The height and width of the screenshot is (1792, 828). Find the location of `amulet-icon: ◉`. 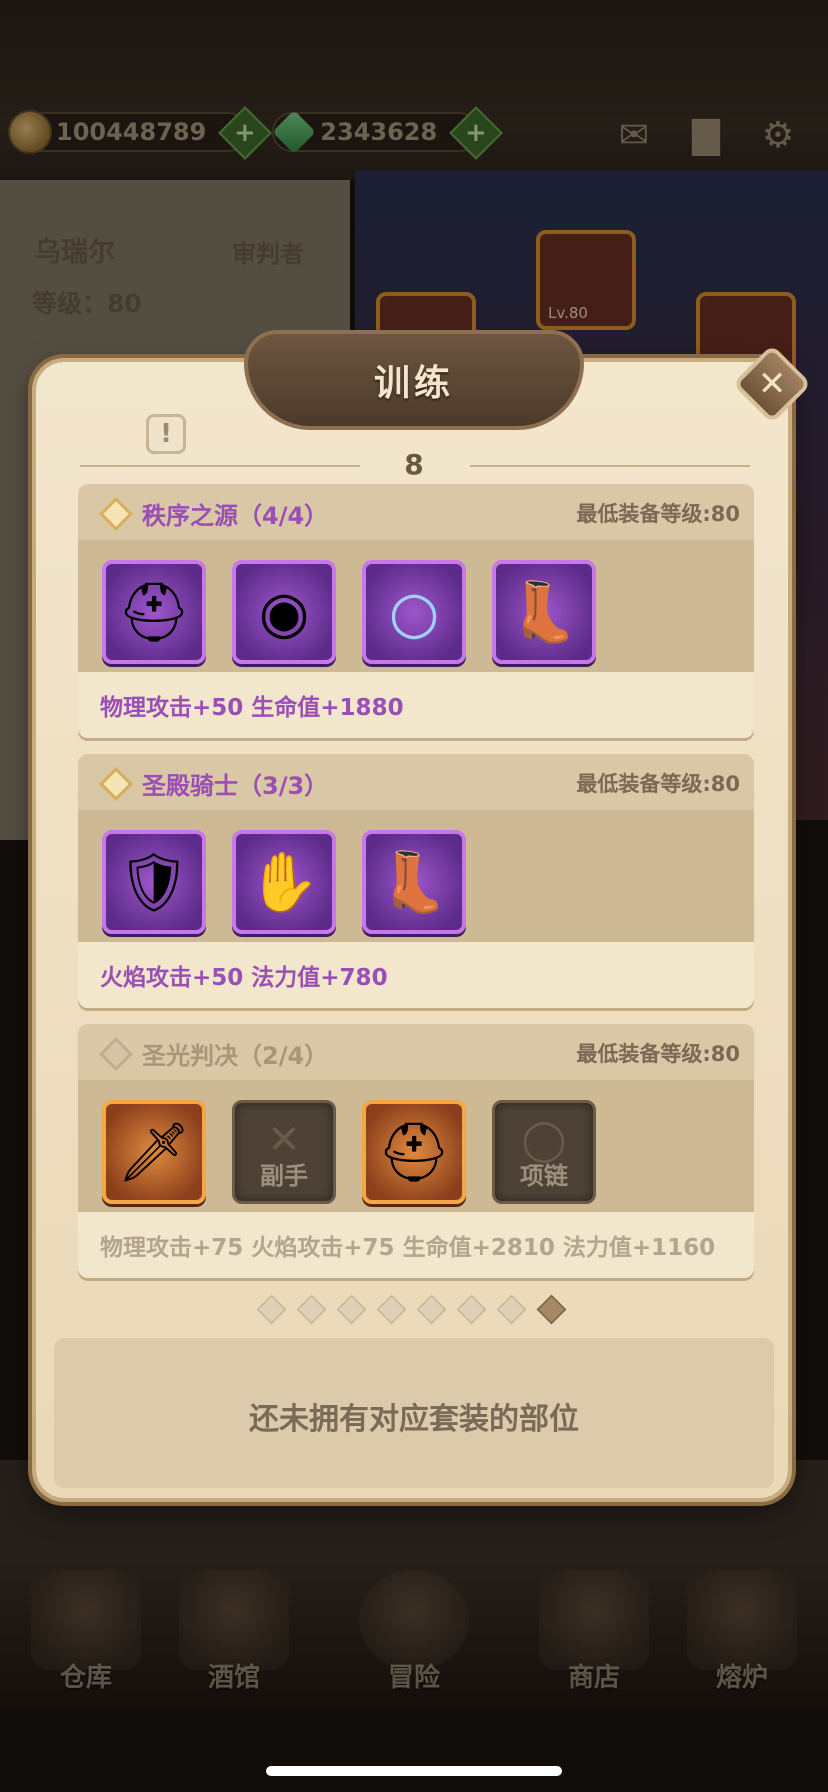

amulet-icon: ◉ is located at coordinates (284, 612).